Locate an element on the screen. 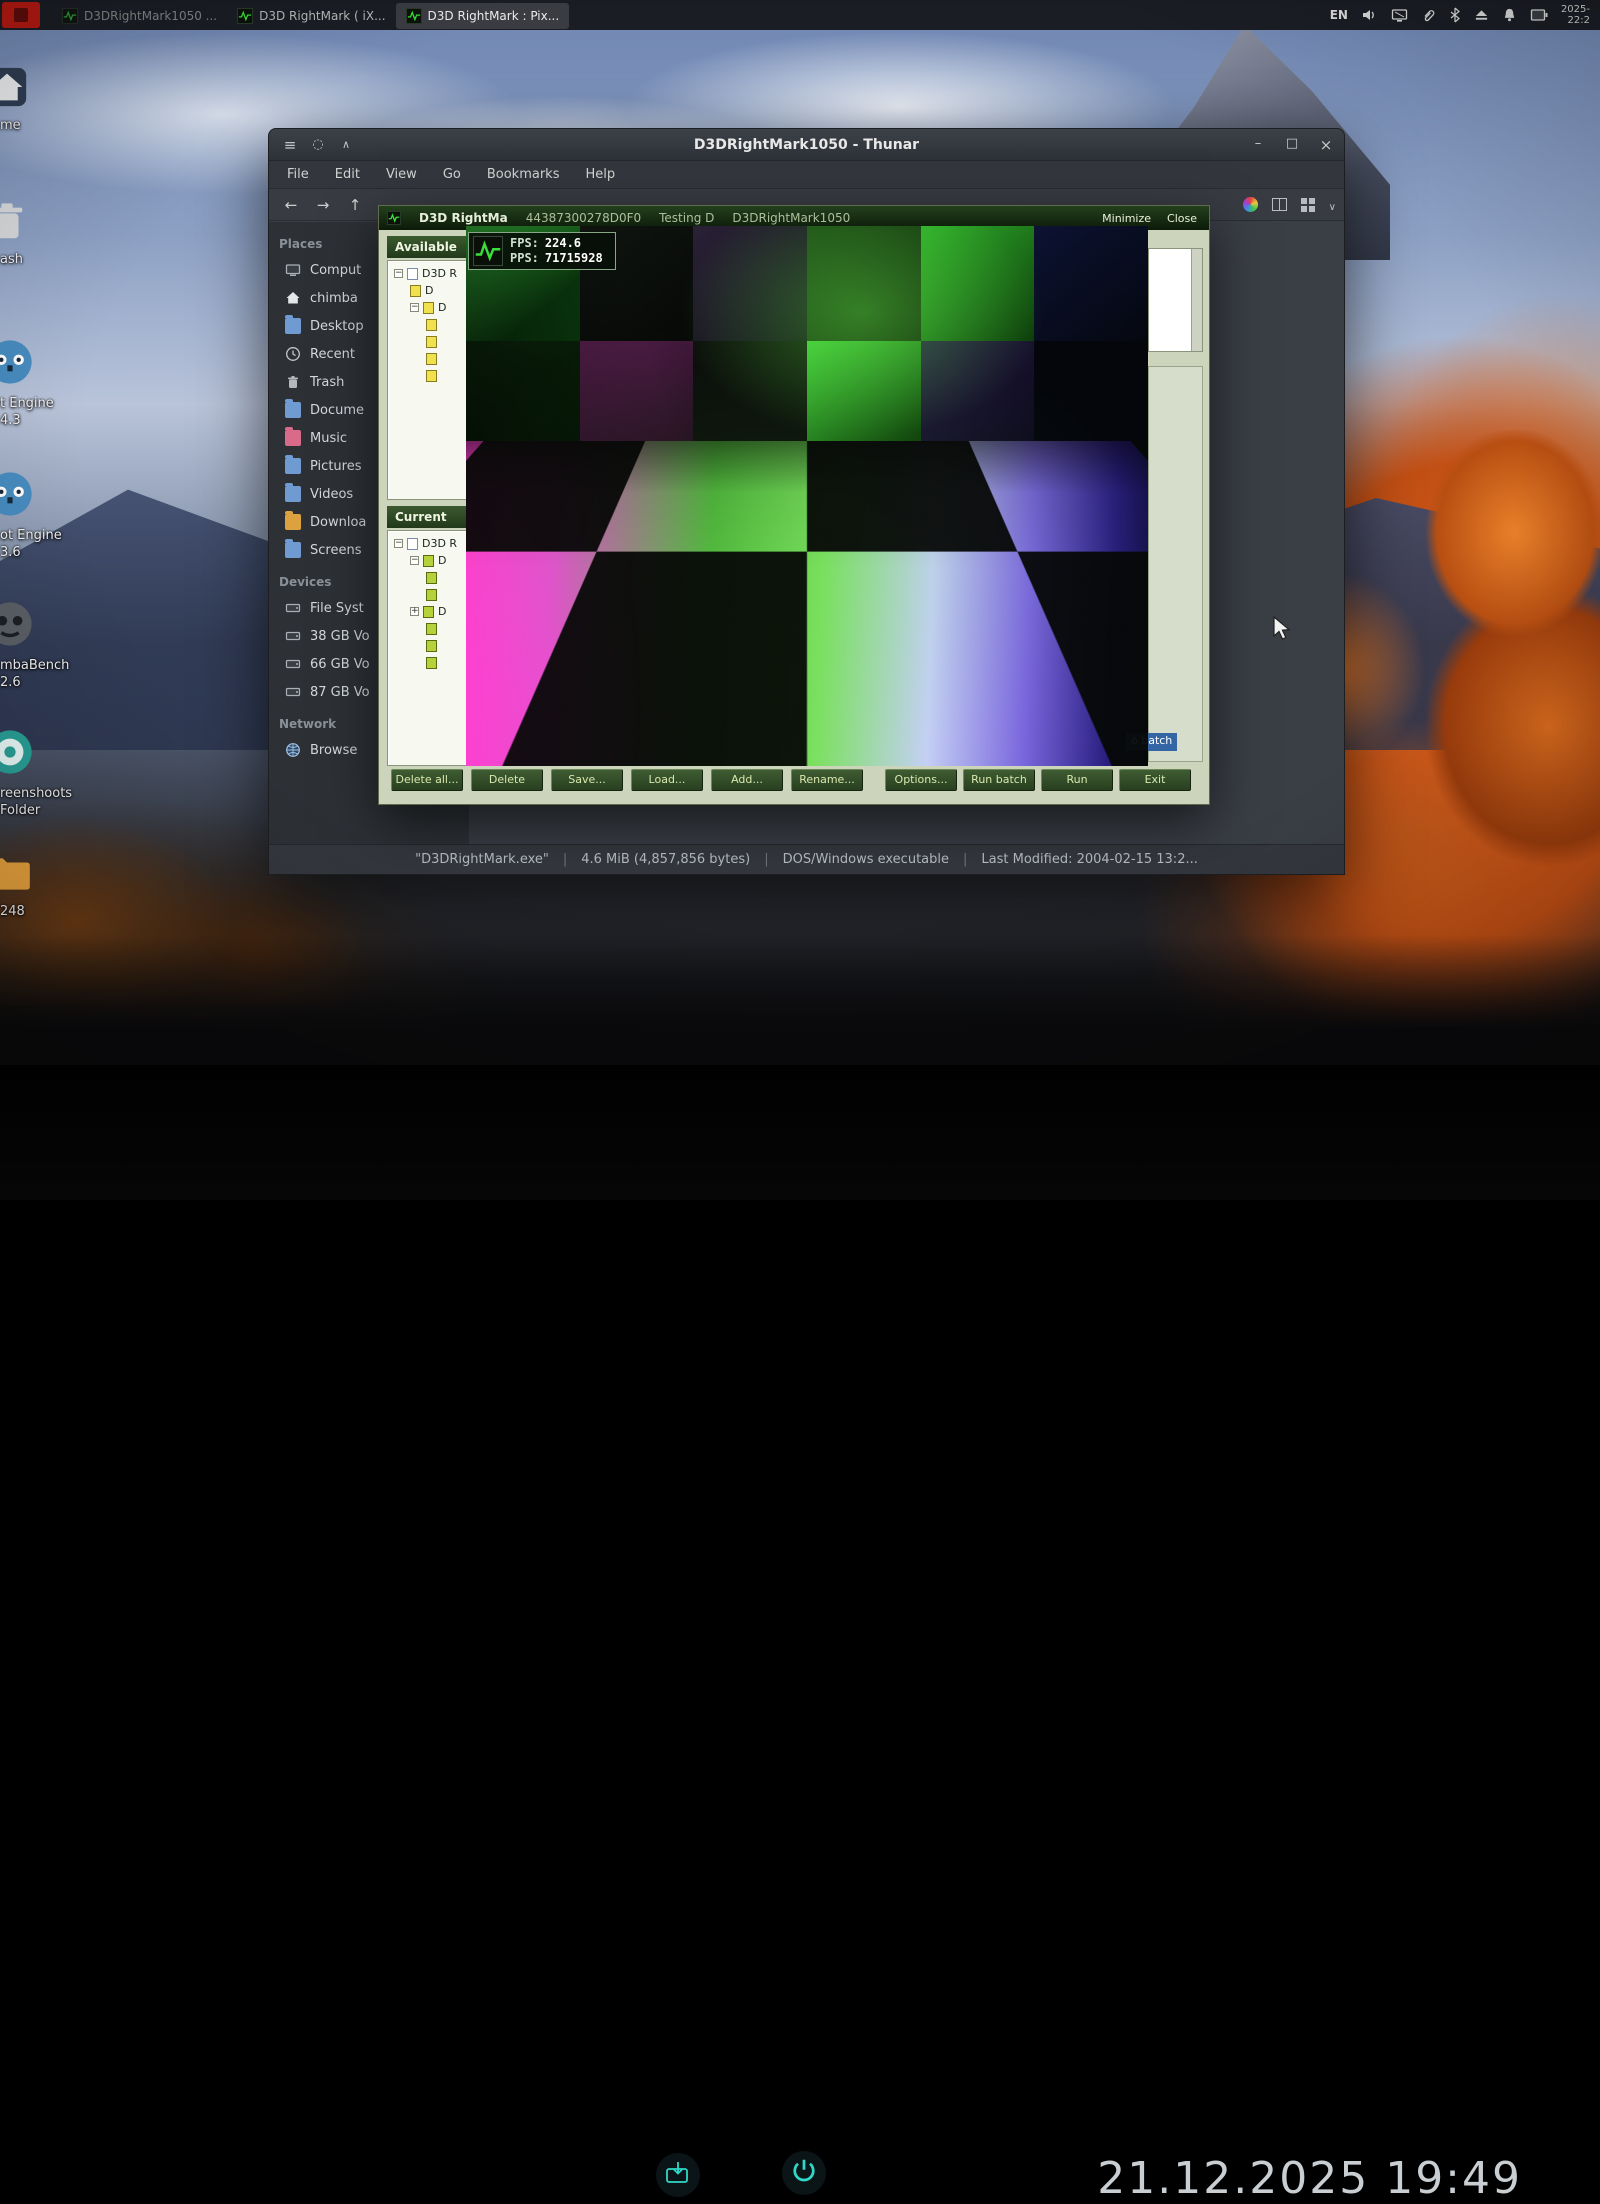 This screenshot has width=1600, height=2204. sidebar-item-label: File Syst is located at coordinates (337, 608).